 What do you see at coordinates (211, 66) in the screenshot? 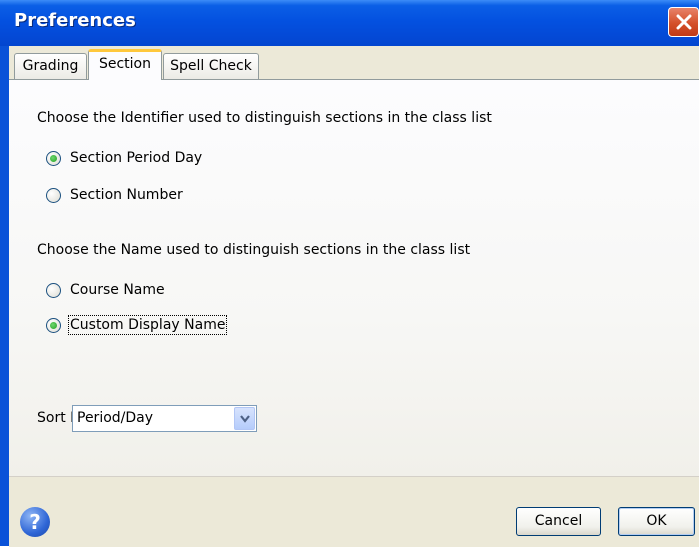
I see `tab-spell-check: Spell Check` at bounding box center [211, 66].